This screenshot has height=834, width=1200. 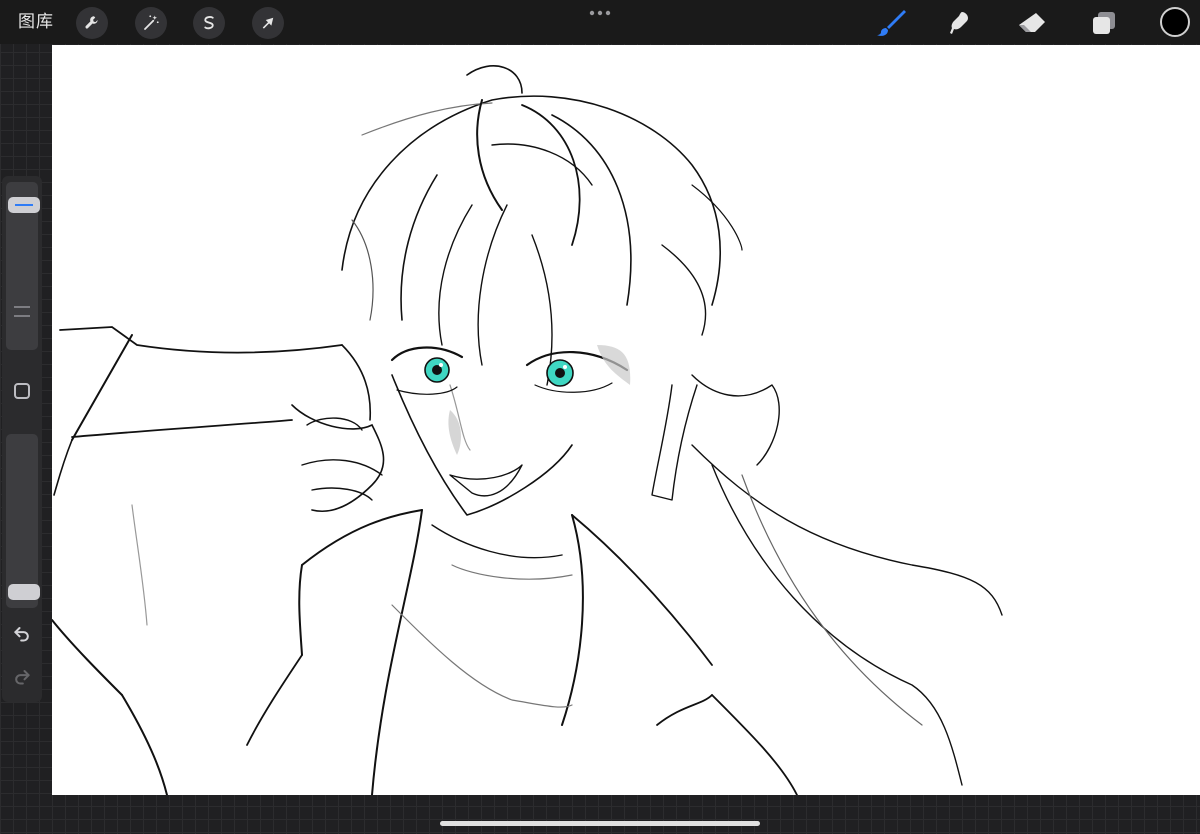 I want to click on brush-opacity-thumb, so click(x=24, y=592).